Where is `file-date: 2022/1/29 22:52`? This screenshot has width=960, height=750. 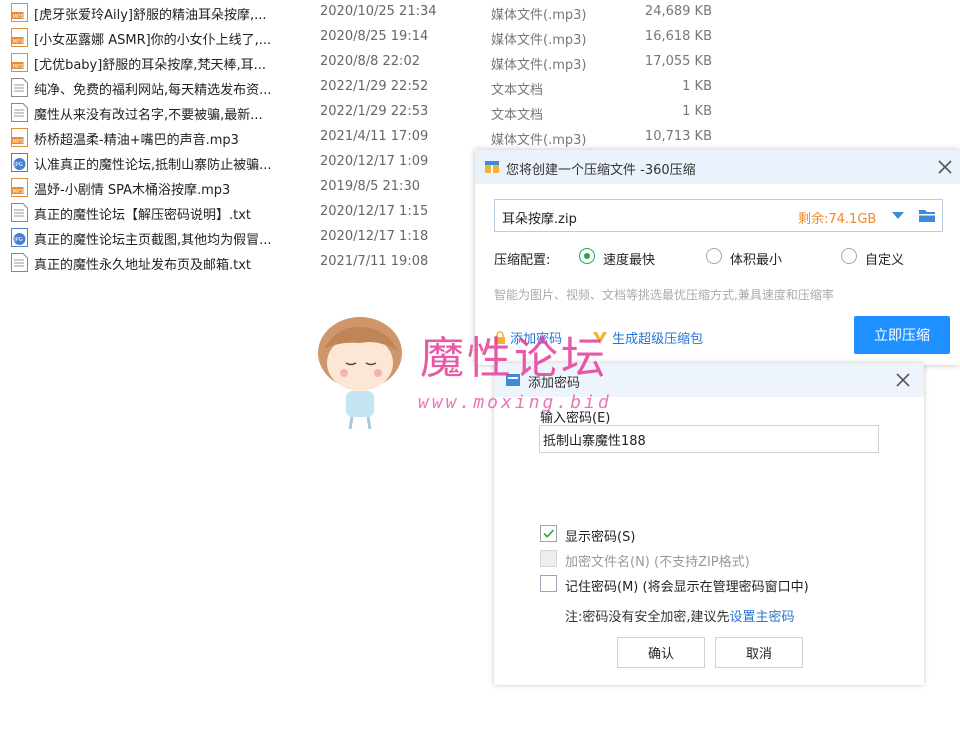 file-date: 2022/1/29 22:52 is located at coordinates (374, 86).